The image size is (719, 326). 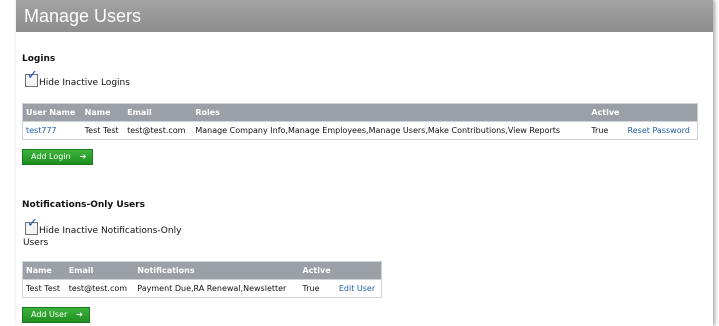 I want to click on column-header-user-name: User Name, so click(x=52, y=112).